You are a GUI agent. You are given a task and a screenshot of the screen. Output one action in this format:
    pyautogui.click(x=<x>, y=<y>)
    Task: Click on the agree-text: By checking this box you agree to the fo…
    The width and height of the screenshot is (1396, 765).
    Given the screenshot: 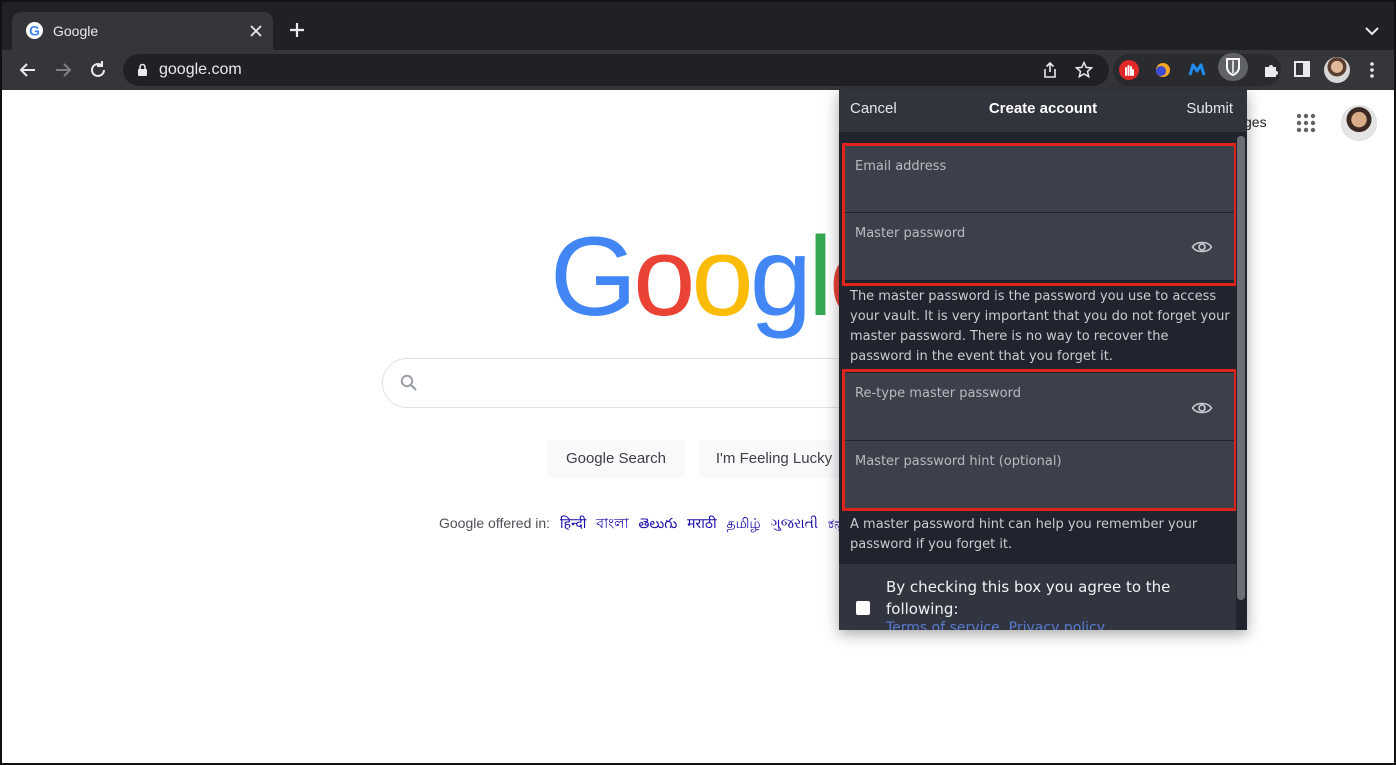 What is the action you would take?
    pyautogui.click(x=1028, y=598)
    